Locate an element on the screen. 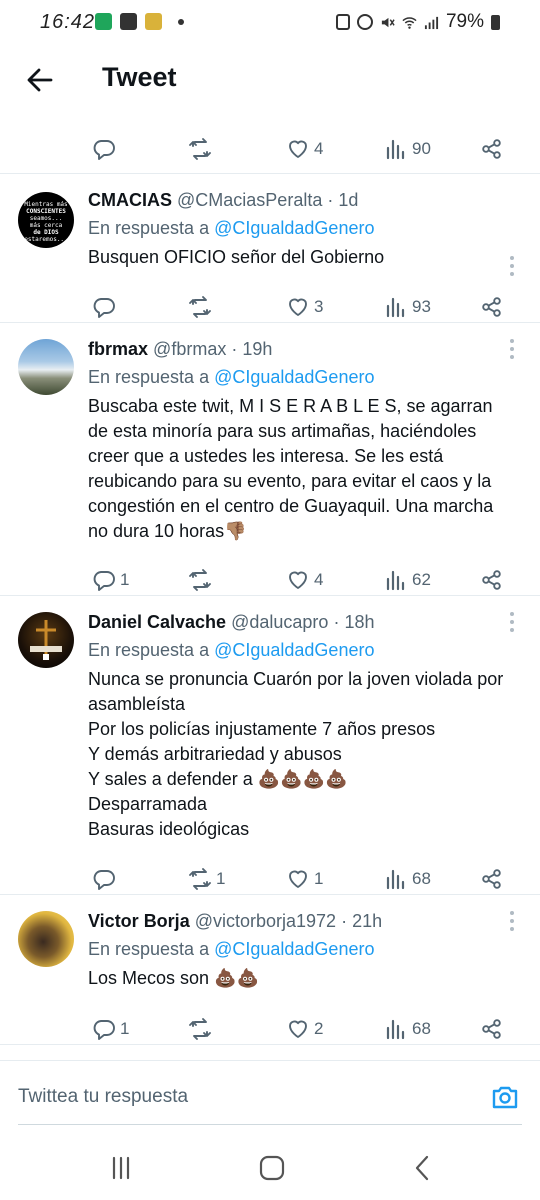  more-notifications-dot is located at coordinates (181, 21).